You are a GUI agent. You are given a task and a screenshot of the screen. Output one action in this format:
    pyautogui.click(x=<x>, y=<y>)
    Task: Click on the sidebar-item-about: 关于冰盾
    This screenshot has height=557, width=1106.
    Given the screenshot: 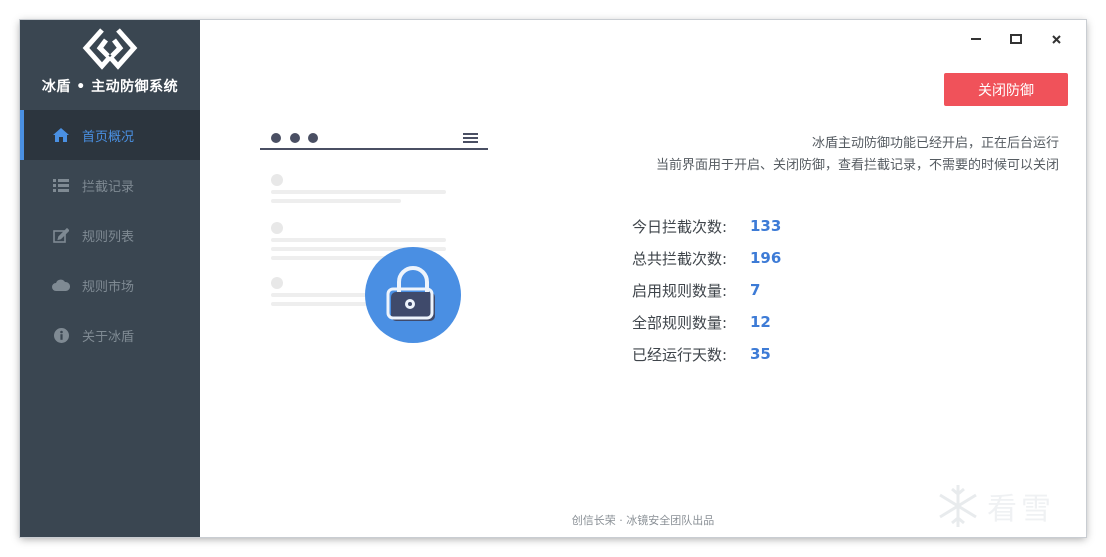 What is the action you would take?
    pyautogui.click(x=110, y=335)
    